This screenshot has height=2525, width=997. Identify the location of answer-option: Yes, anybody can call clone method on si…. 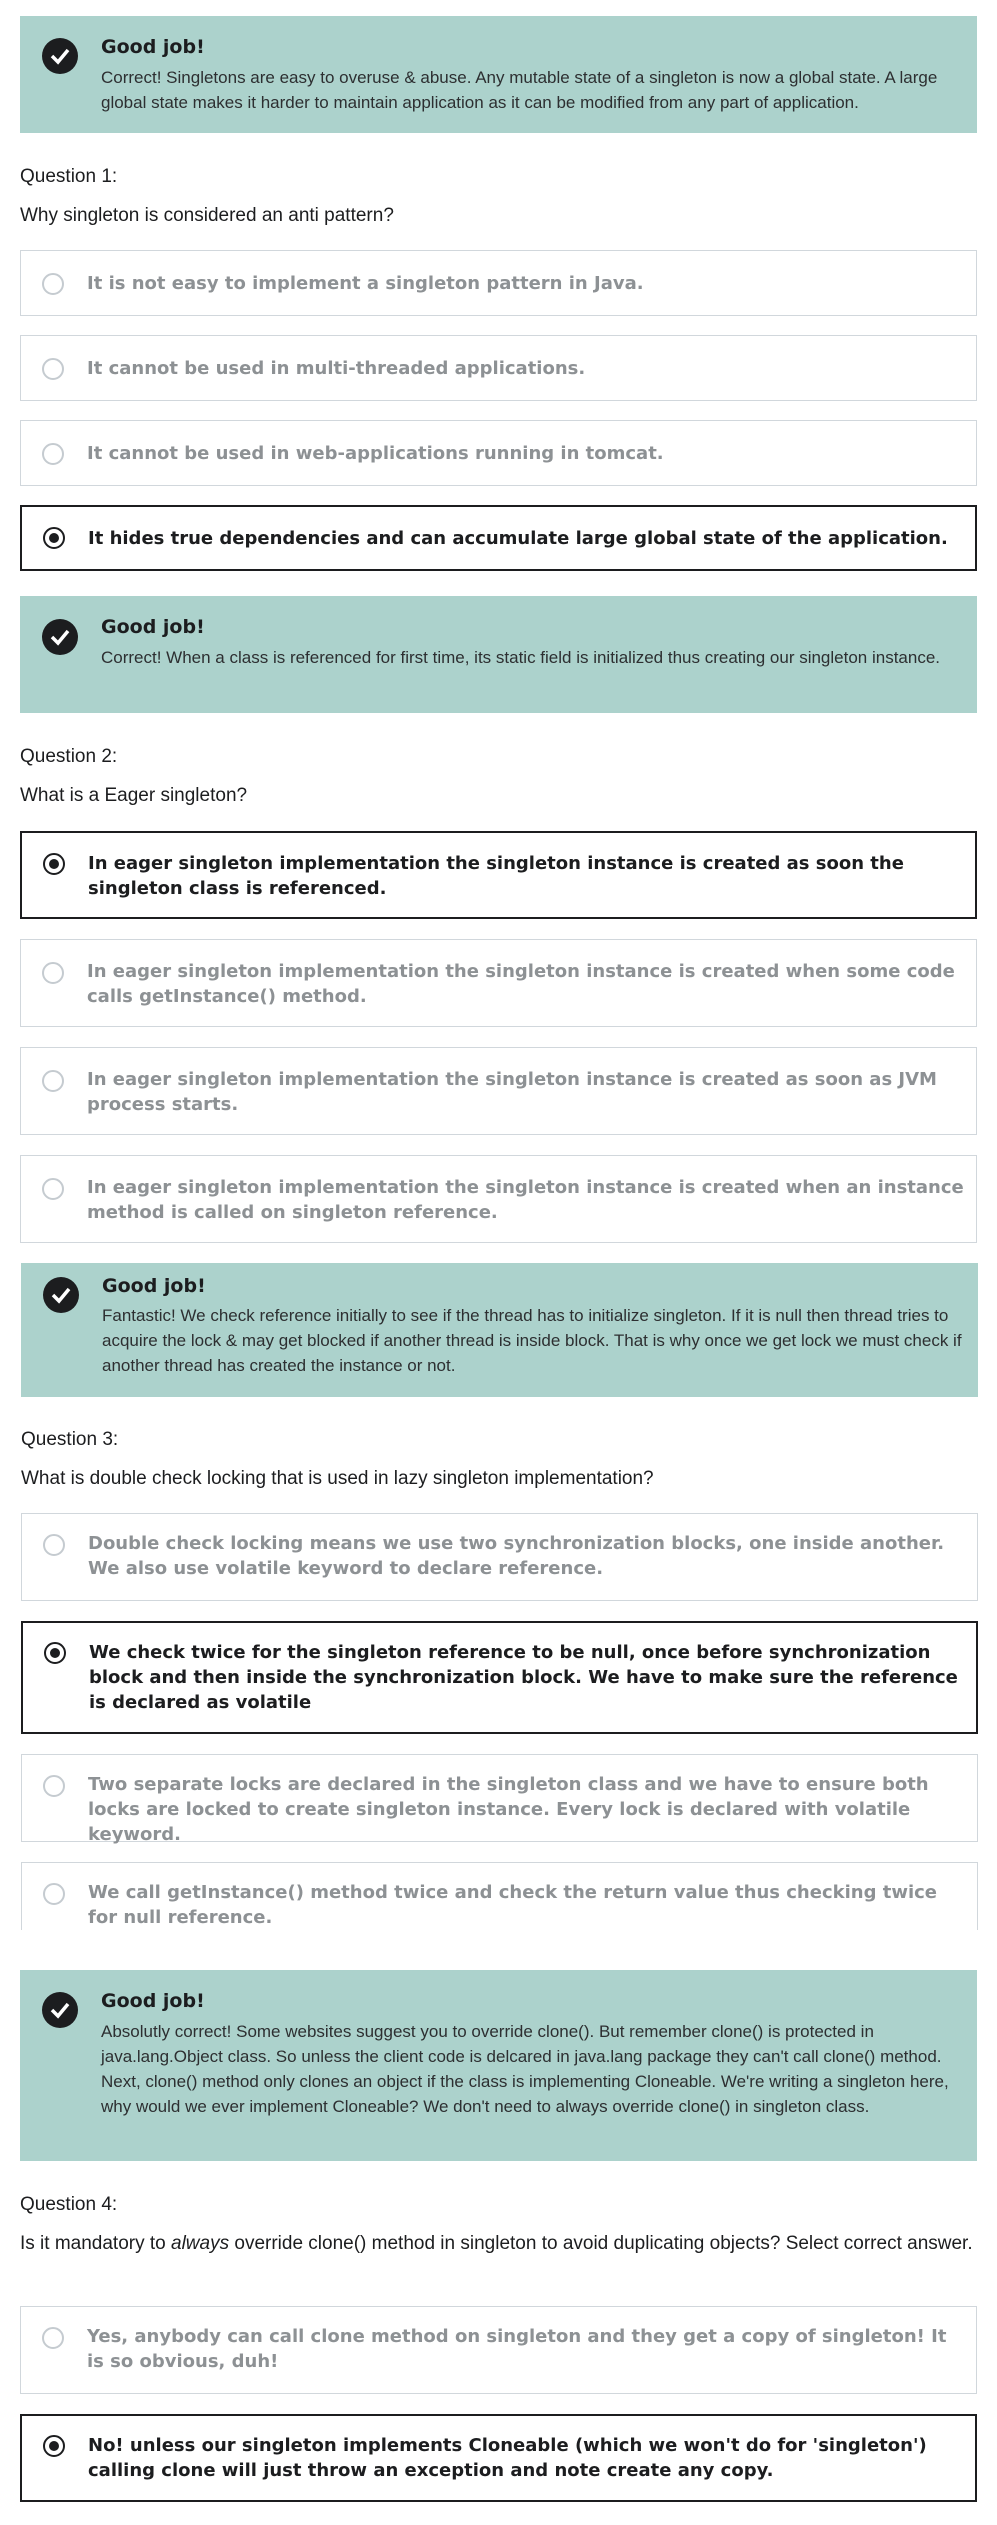
(498, 2350).